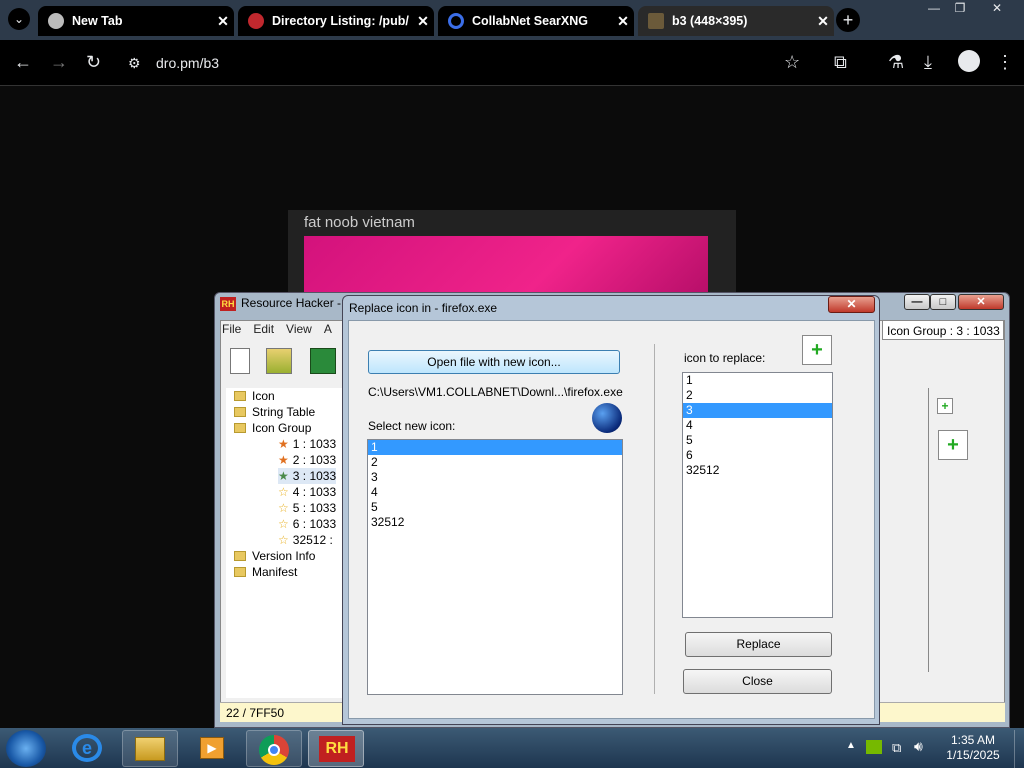 Image resolution: width=1024 pixels, height=768 pixels. What do you see at coordinates (263, 331) in the screenshot?
I see `menu-edit: Edit` at bounding box center [263, 331].